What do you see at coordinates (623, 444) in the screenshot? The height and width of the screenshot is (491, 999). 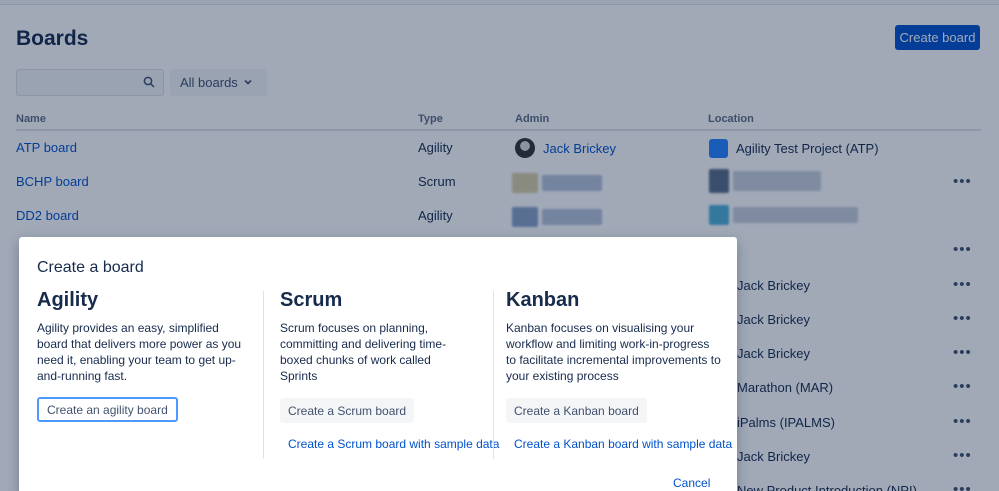 I see `kanban-sample-data-link: Create a Kanban board with sample data` at bounding box center [623, 444].